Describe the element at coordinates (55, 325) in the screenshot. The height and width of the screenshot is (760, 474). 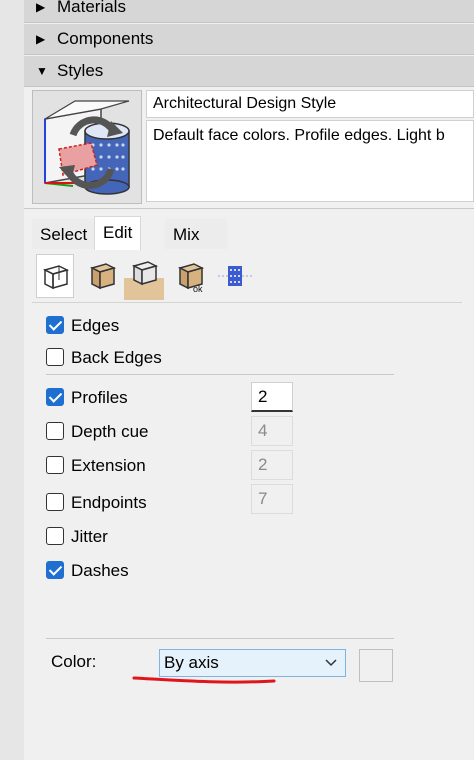
I see `edges-checkbox` at that location.